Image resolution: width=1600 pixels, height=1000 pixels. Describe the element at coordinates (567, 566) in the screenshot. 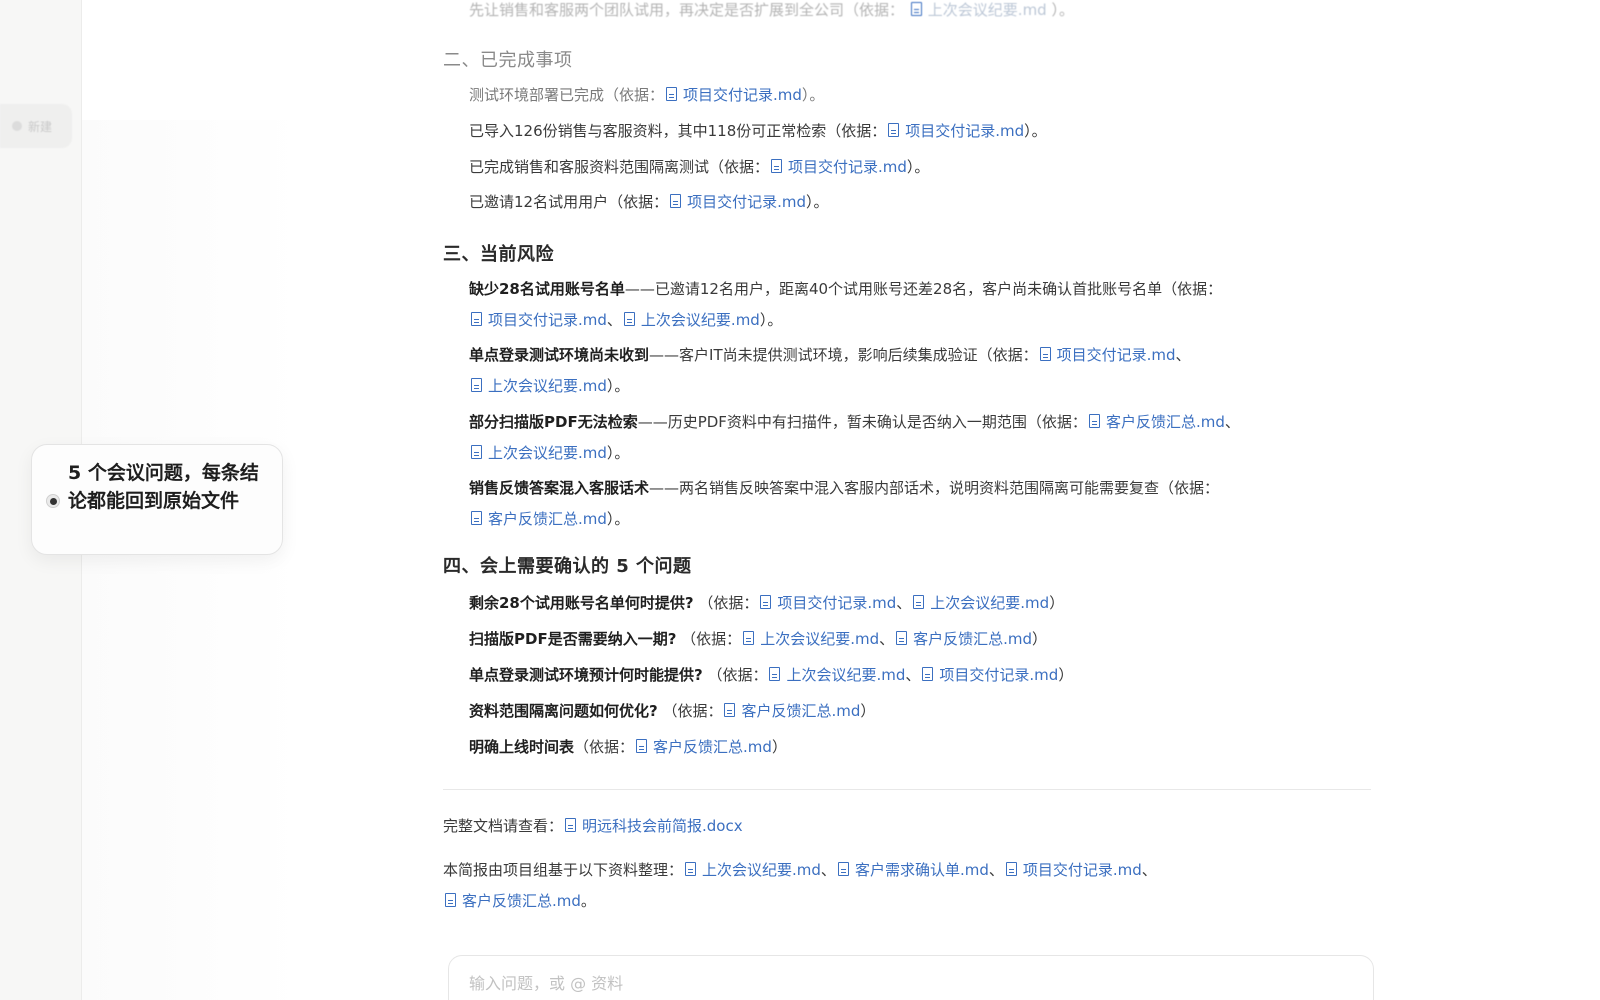

I see `section-title-questions: 四、会上需要确认的 5 个问题` at that location.